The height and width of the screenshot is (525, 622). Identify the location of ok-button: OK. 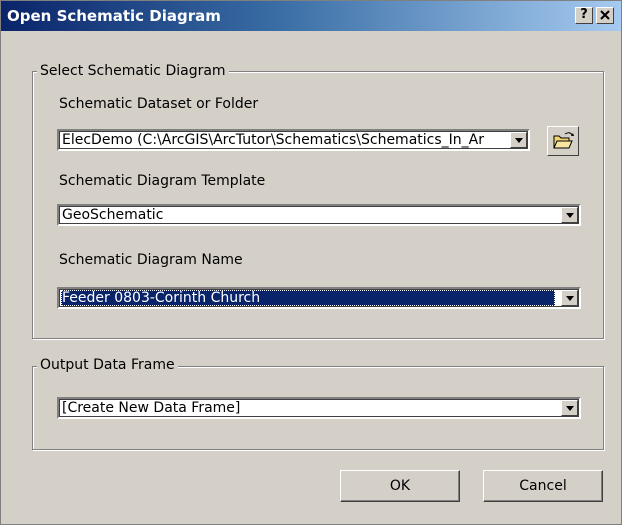
(400, 486).